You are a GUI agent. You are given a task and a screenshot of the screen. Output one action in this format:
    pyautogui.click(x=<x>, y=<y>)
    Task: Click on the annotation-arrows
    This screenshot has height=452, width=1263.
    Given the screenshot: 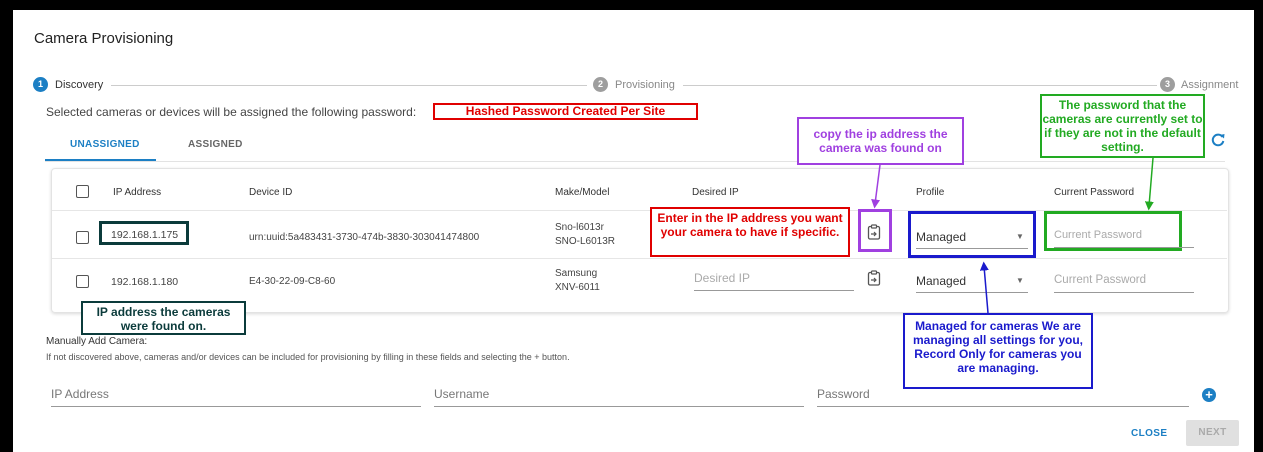 What is the action you would take?
    pyautogui.click(x=1012, y=235)
    